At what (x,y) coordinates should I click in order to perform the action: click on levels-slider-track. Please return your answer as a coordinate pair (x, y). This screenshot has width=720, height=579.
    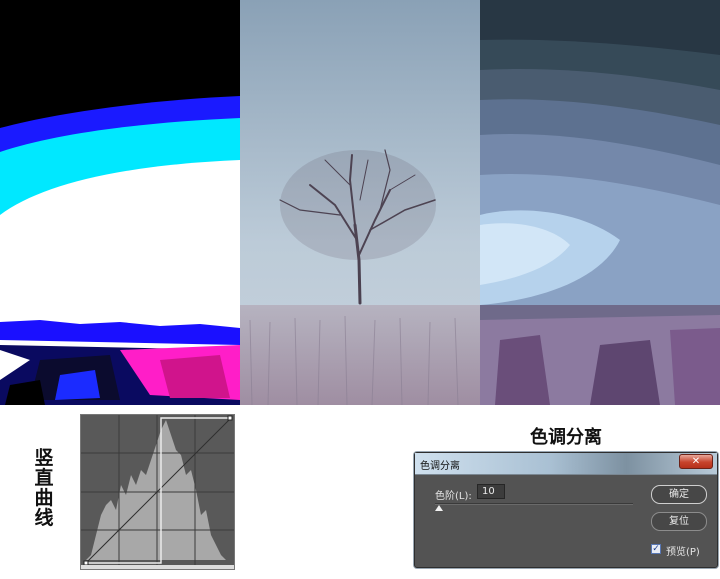
    Looking at the image, I should click on (534, 504).